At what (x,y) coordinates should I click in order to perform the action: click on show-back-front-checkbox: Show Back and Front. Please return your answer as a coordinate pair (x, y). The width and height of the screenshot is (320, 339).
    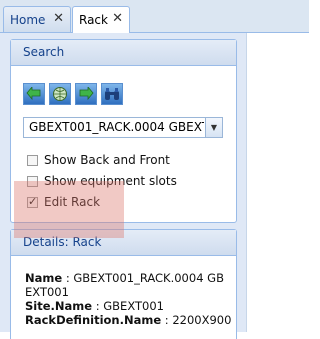
    Looking at the image, I should click on (98, 160).